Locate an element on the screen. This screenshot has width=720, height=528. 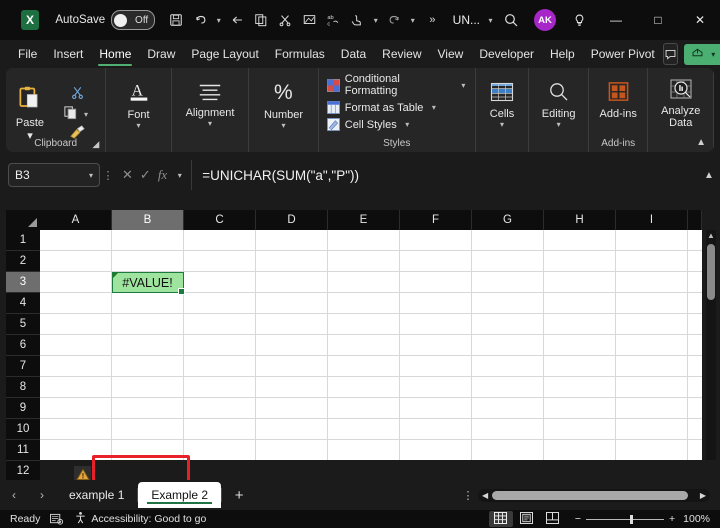
cell-D5 is located at coordinates (292, 324).